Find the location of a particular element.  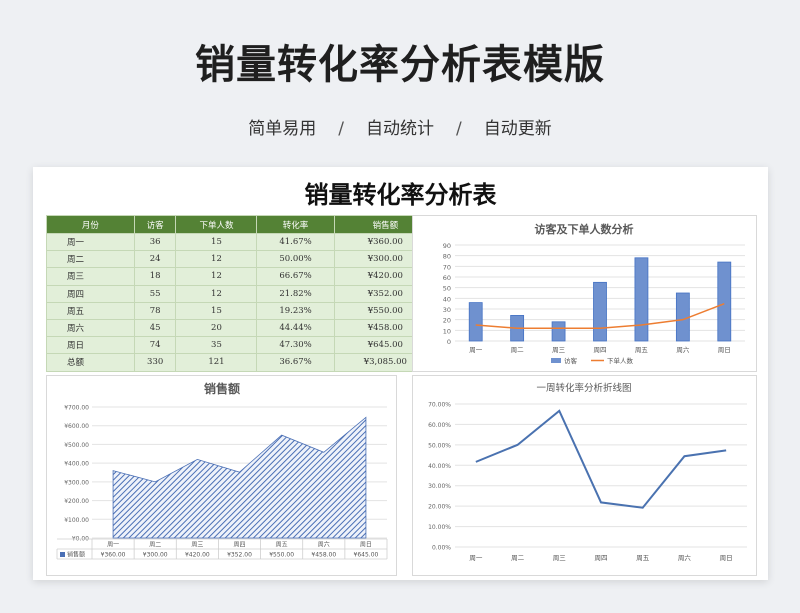

y-tick-label: ¥500.00 is located at coordinates (76, 445).